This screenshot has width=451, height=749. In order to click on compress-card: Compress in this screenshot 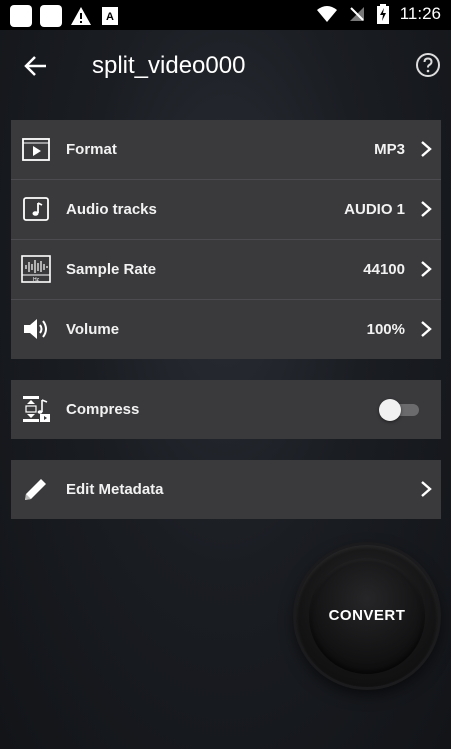, I will do `click(226, 409)`.